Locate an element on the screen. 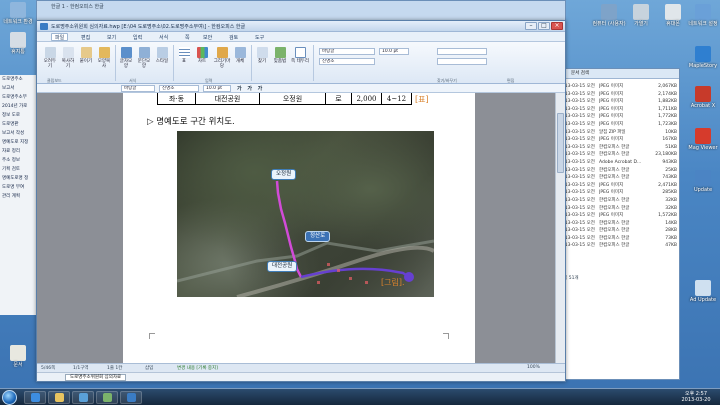 The image size is (720, 405). file-list-item: 2013-03-15 오전 JPEG 이미지 1,723KB is located at coordinates (619, 125).